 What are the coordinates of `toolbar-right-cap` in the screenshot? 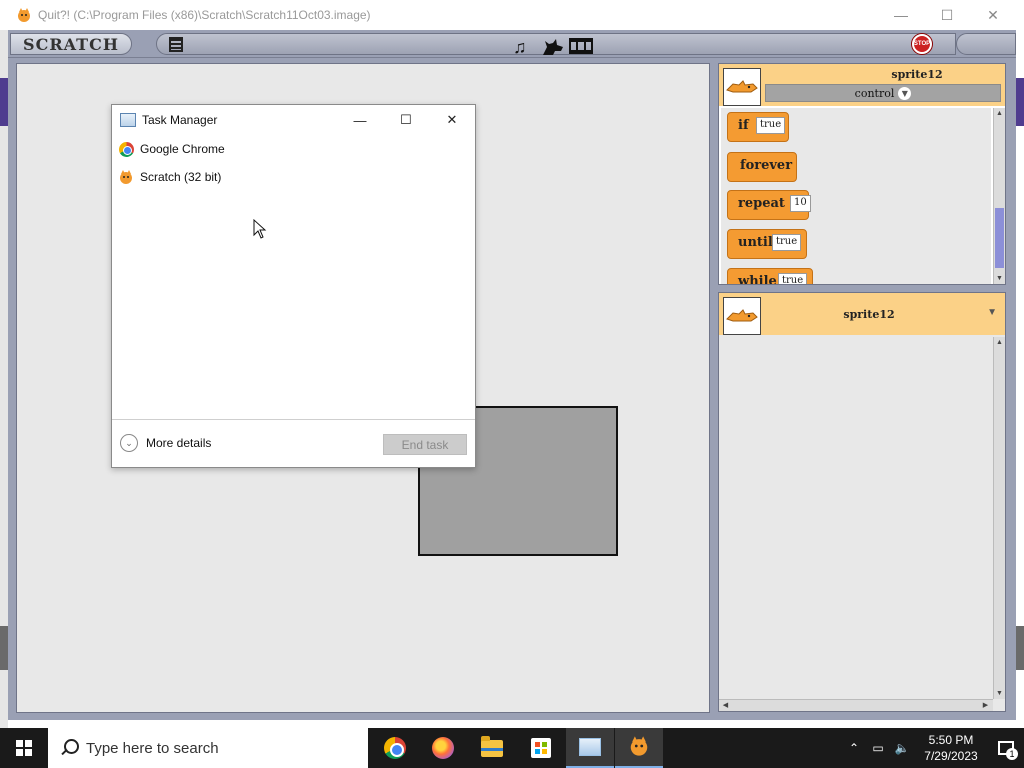 It's located at (986, 44).